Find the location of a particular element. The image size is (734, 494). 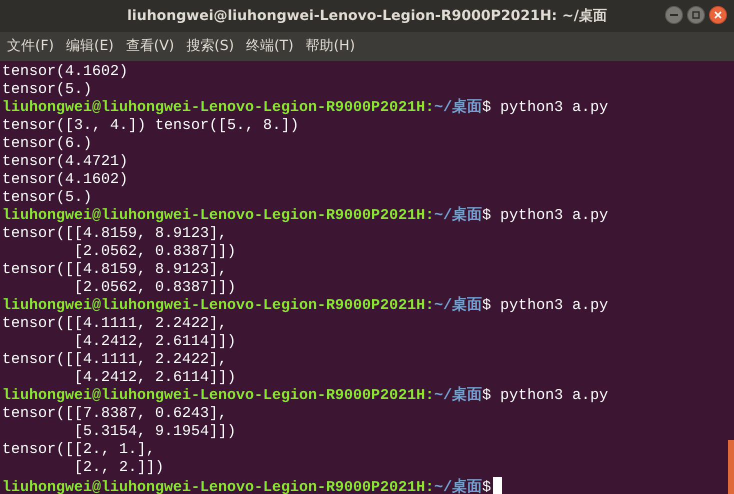

menu-item: 搜索(S) is located at coordinates (210, 46).